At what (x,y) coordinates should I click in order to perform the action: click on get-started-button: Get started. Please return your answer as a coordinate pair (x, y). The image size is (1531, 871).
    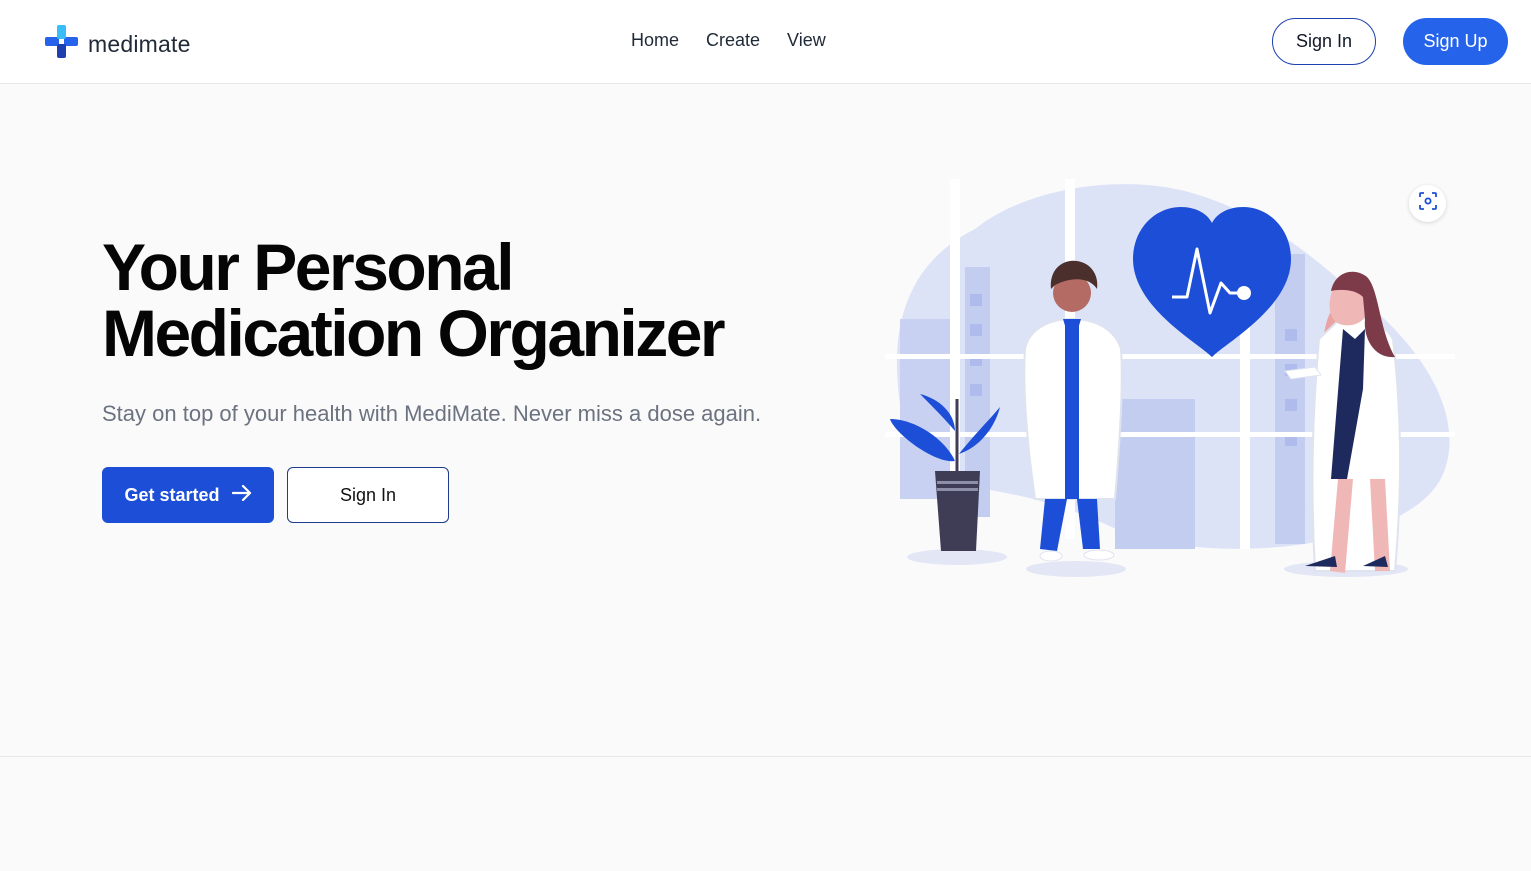
    Looking at the image, I should click on (188, 495).